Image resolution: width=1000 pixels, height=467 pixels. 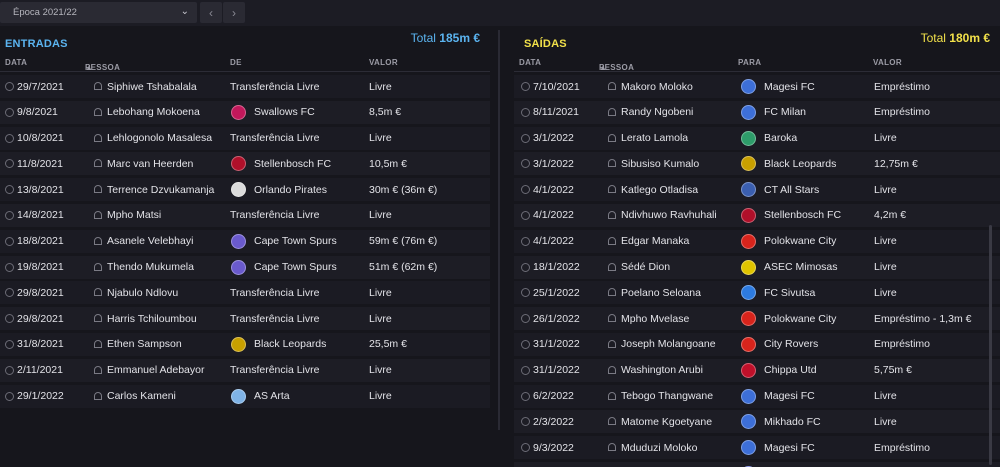 What do you see at coordinates (668, 344) in the screenshot?
I see `row-person: Joseph Molangoane` at bounding box center [668, 344].